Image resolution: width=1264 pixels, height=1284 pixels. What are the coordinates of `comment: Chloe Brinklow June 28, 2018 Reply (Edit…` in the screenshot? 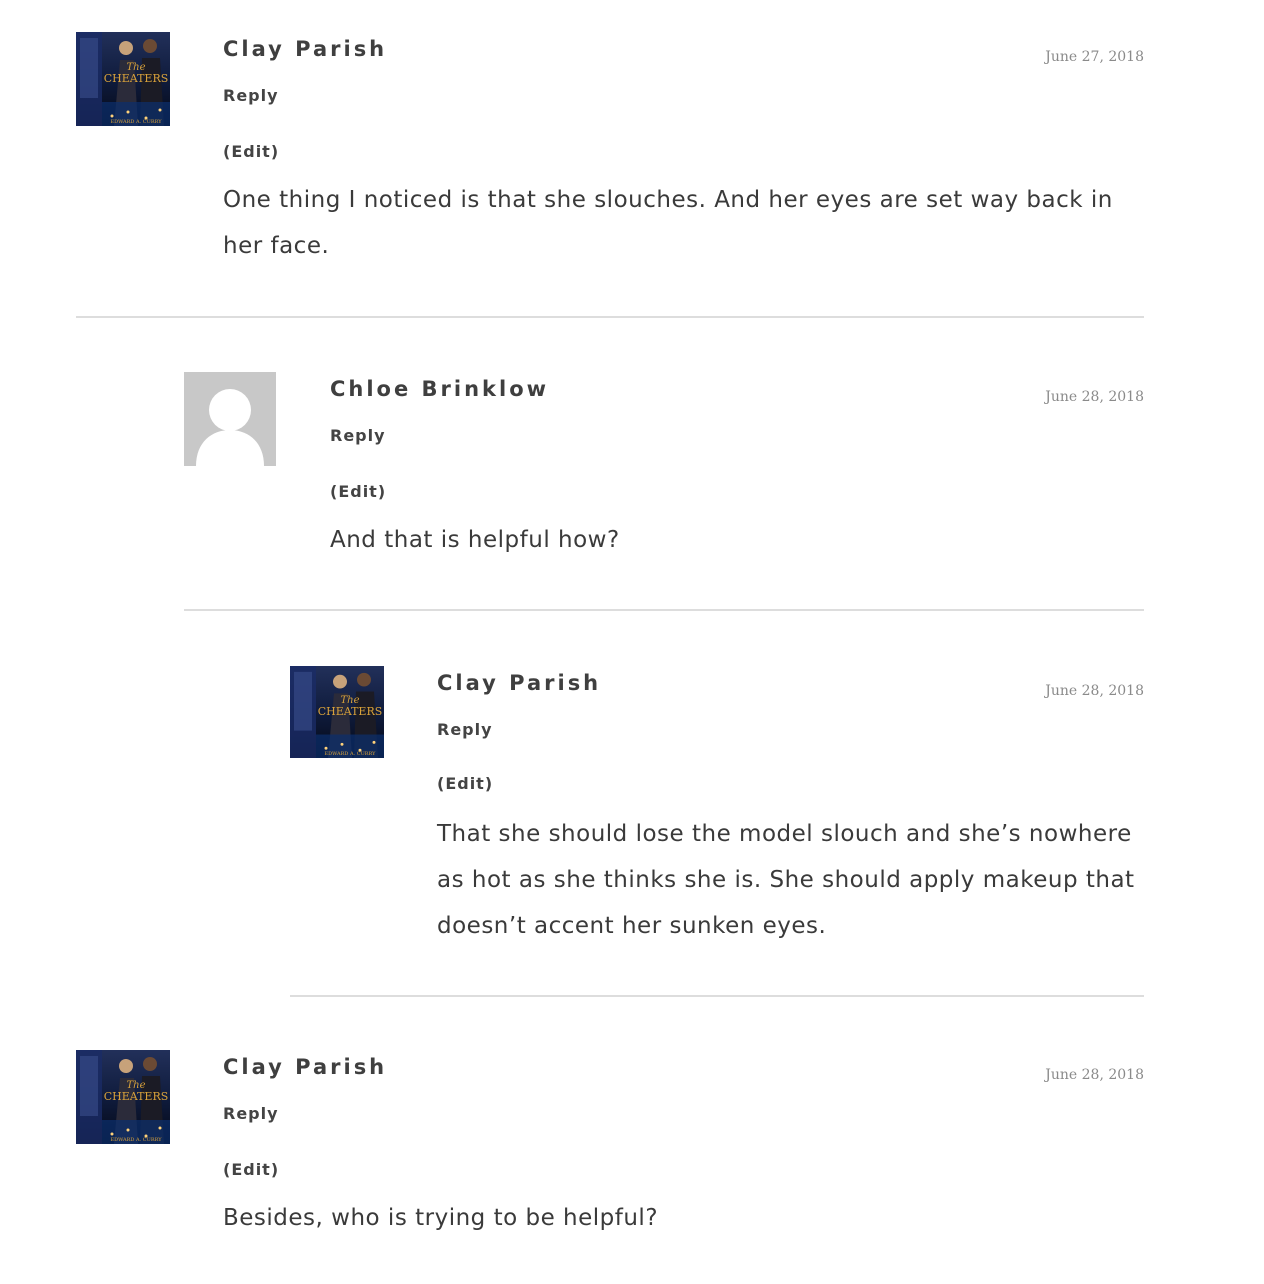 It's located at (664, 494).